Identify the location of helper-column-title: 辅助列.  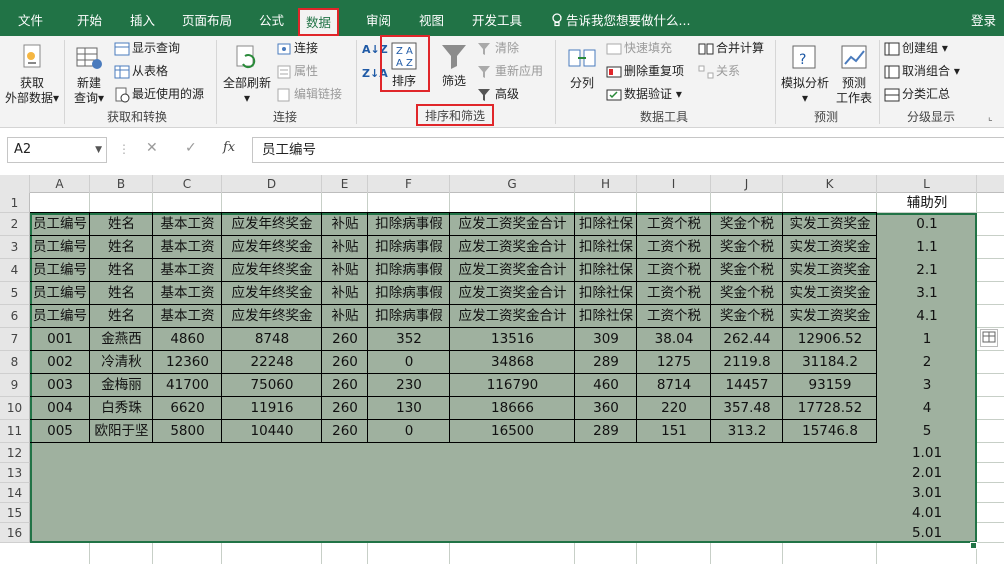
(927, 203).